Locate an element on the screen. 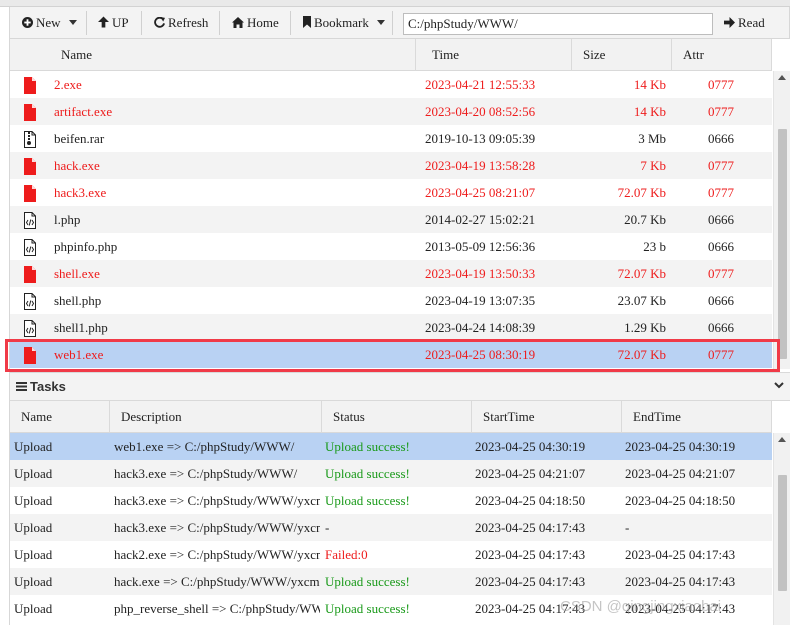  file-name: hack.exe is located at coordinates (77, 165).